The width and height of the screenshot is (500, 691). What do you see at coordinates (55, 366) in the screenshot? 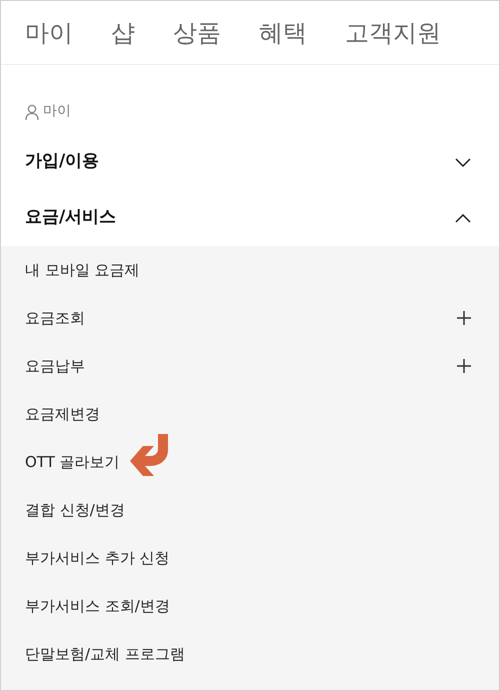
I see `submenu-item: 요금납부` at bounding box center [55, 366].